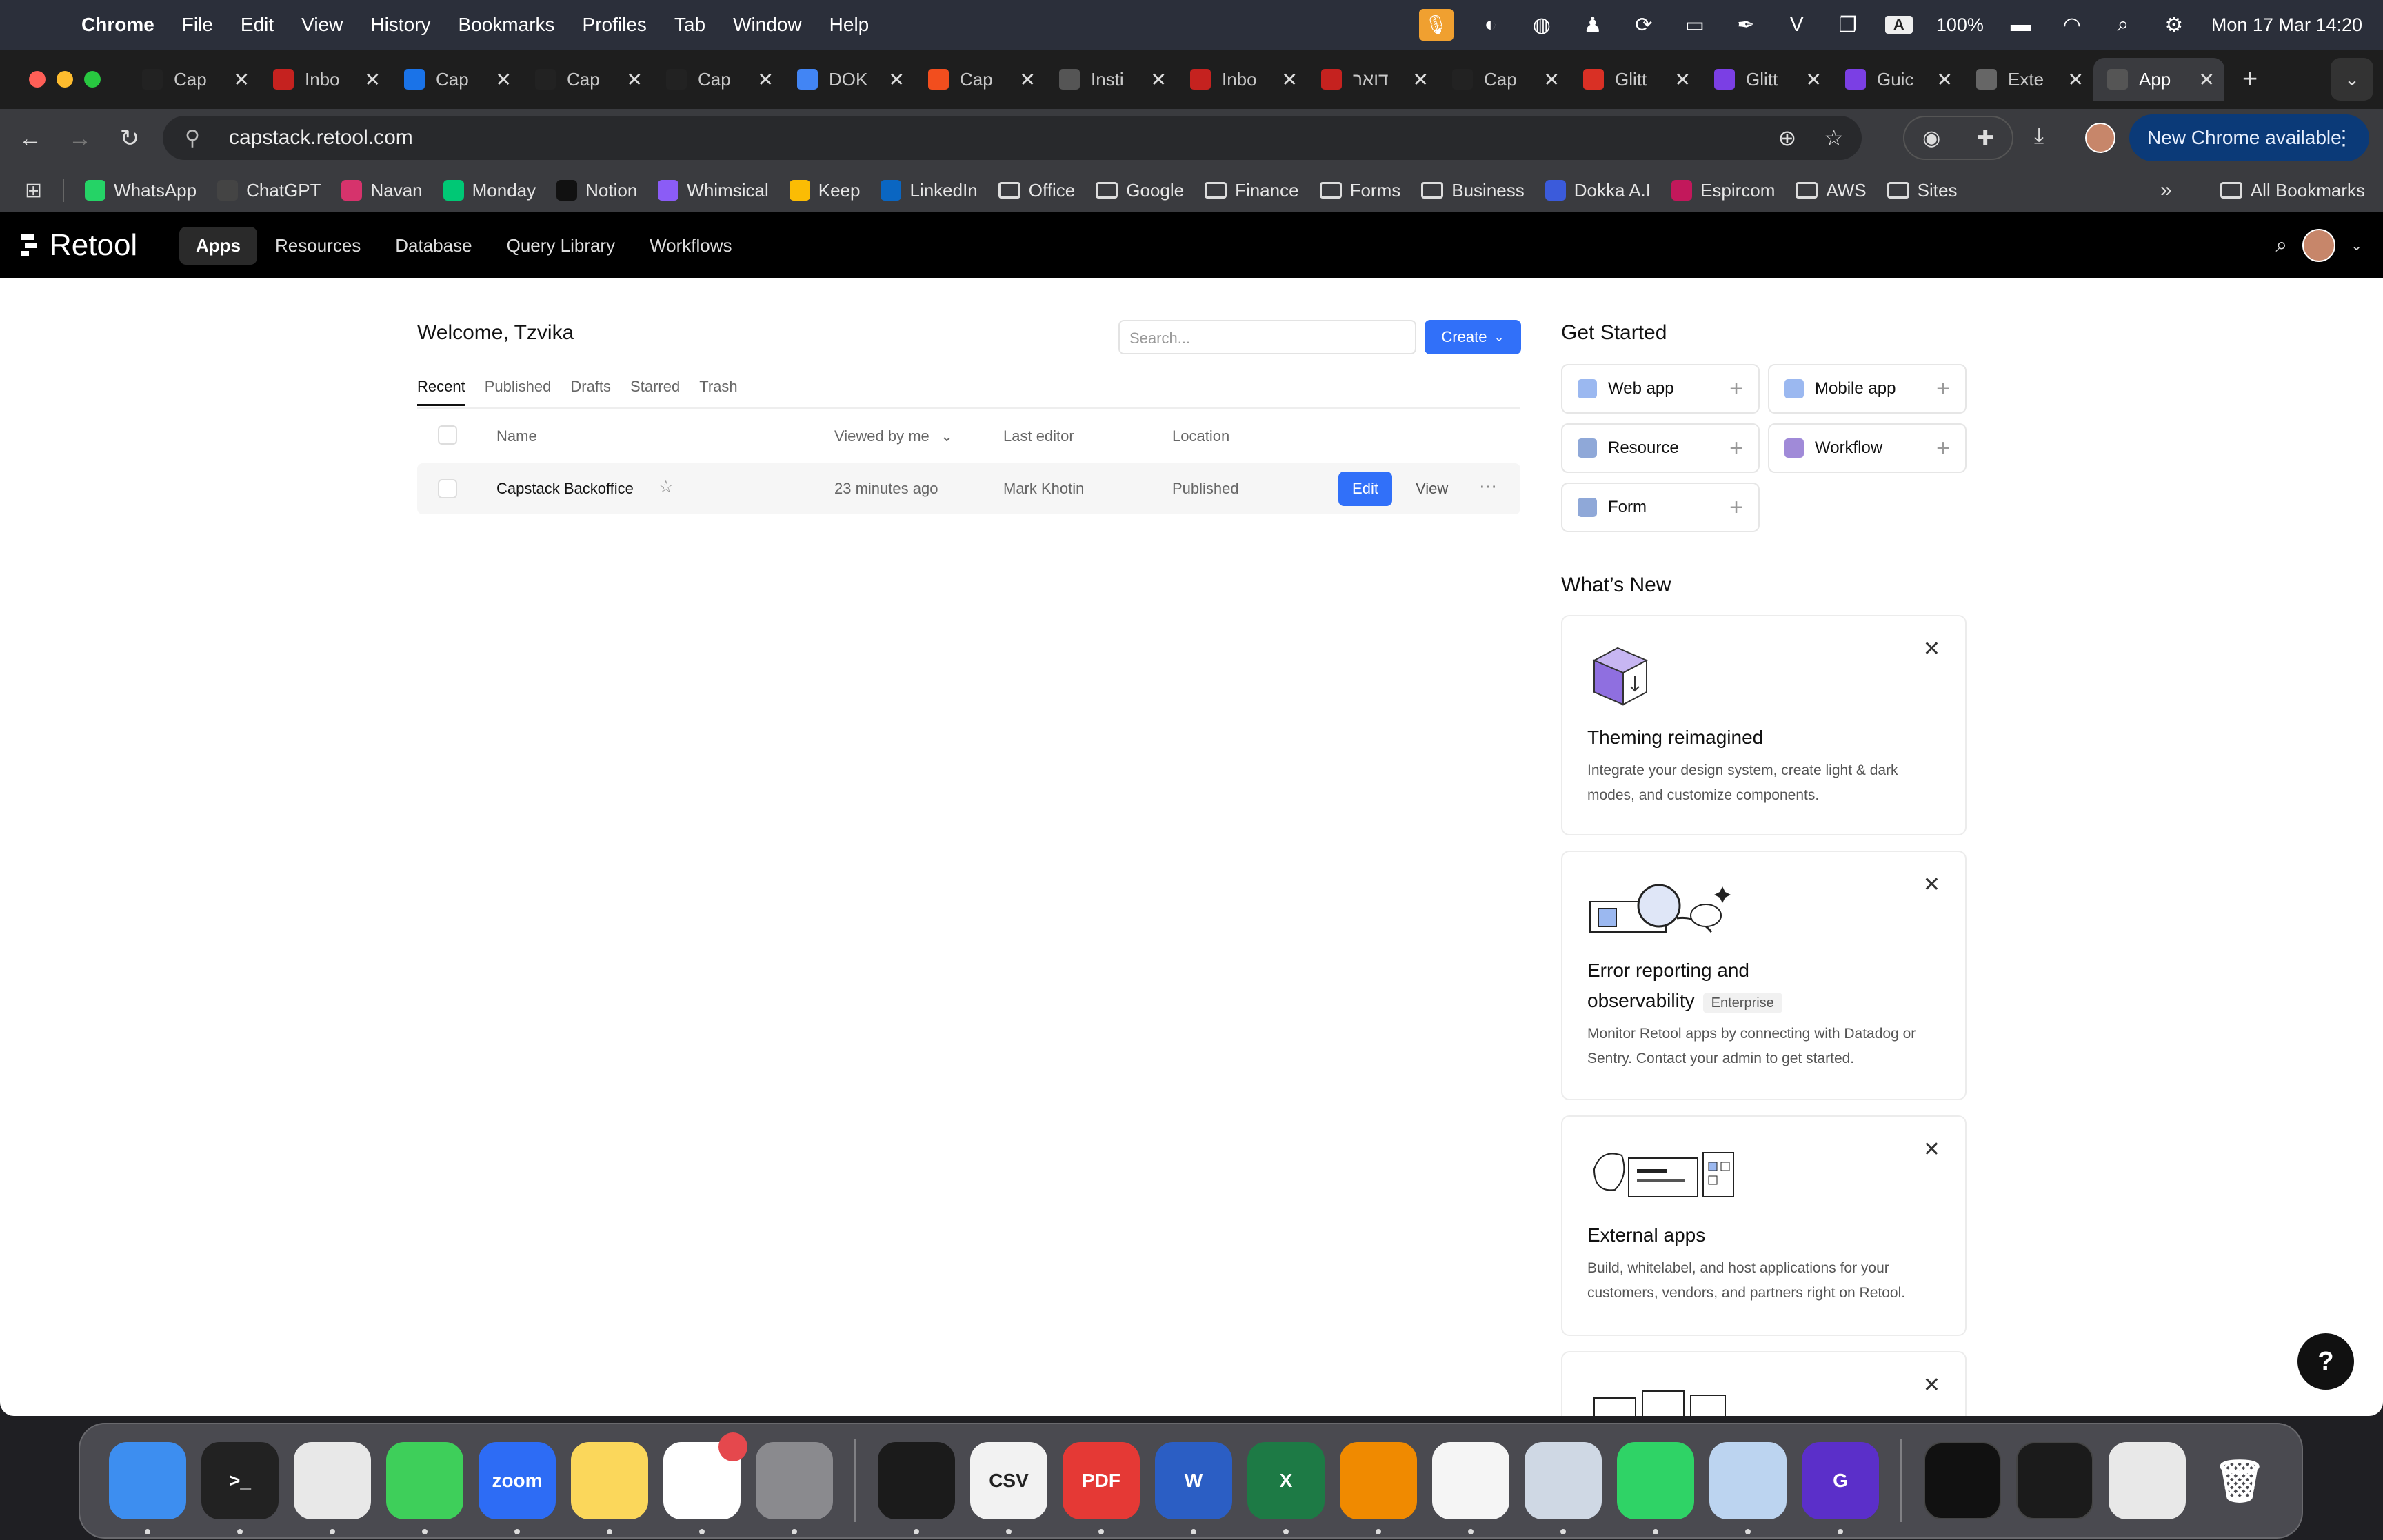 Image resolution: width=2383 pixels, height=1540 pixels. Describe the element at coordinates (321, 138) in the screenshot. I see `url-text: capstack.retool.com` at that location.